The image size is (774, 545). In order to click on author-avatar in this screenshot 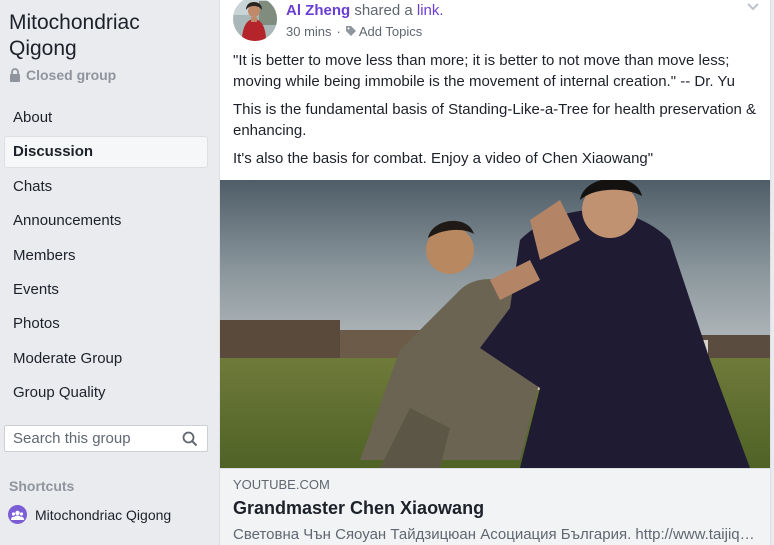, I will do `click(255, 20)`.